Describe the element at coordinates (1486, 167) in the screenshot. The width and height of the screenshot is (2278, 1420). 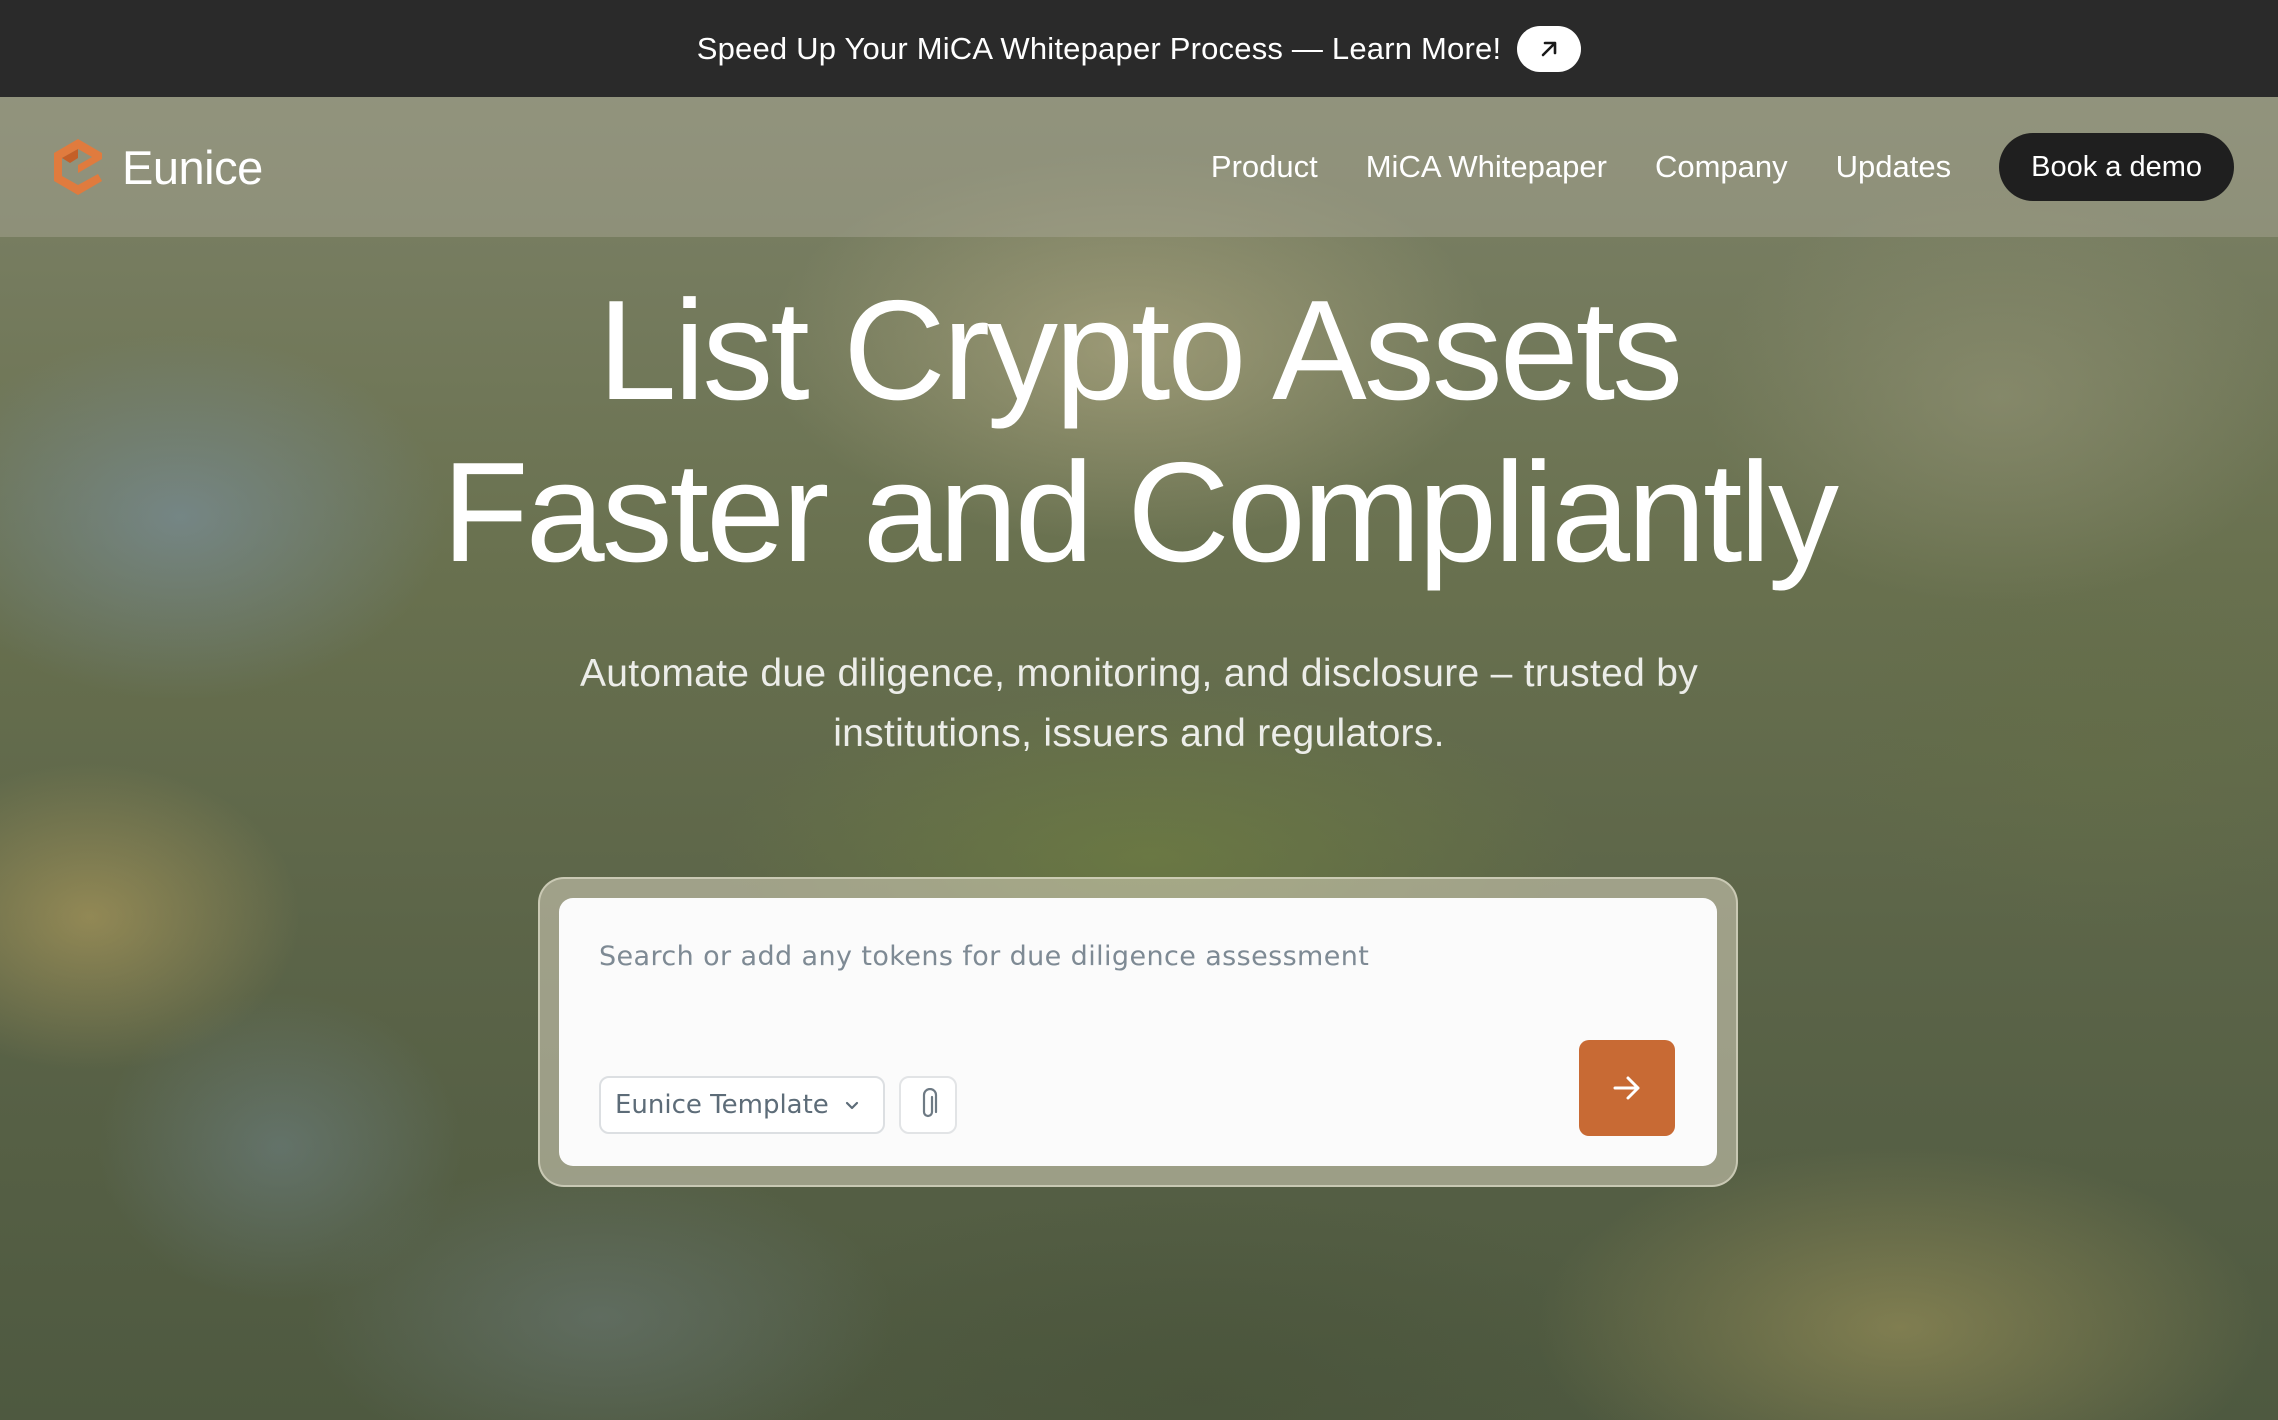
I see `nav-link-mica-whitepaper: MiCA Whitepaper` at that location.